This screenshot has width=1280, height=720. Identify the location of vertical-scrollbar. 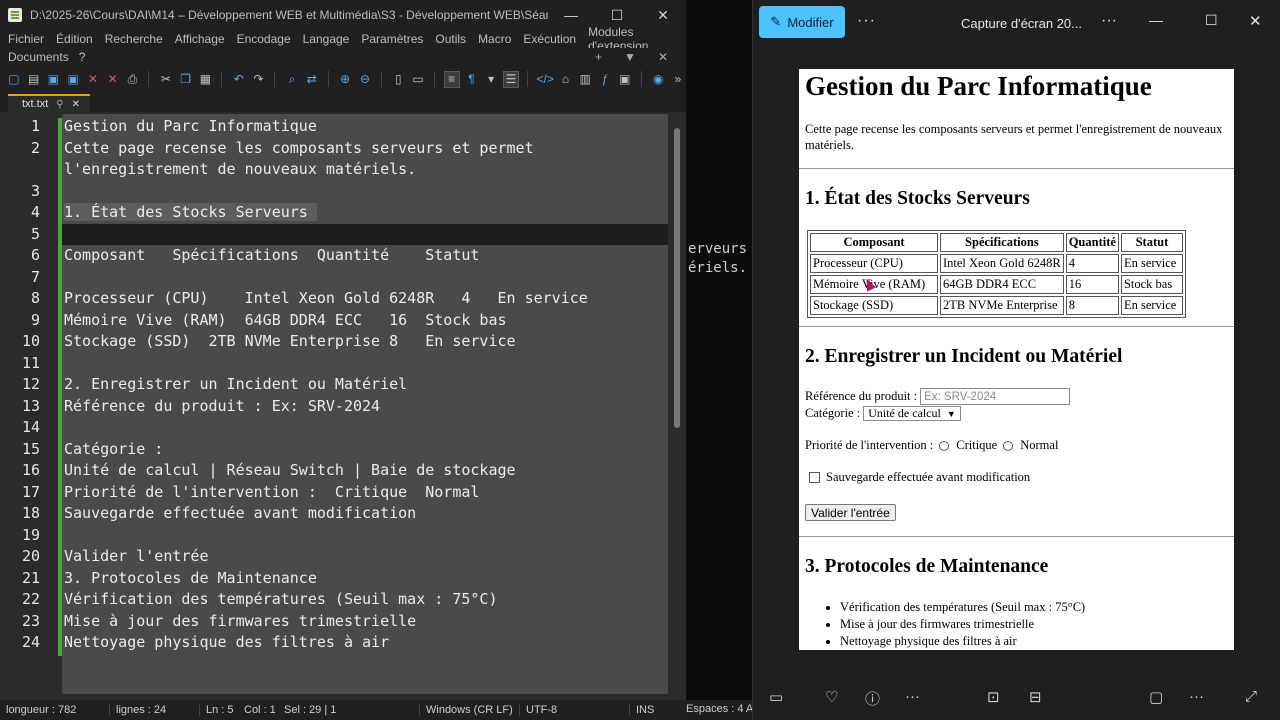
(678, 404).